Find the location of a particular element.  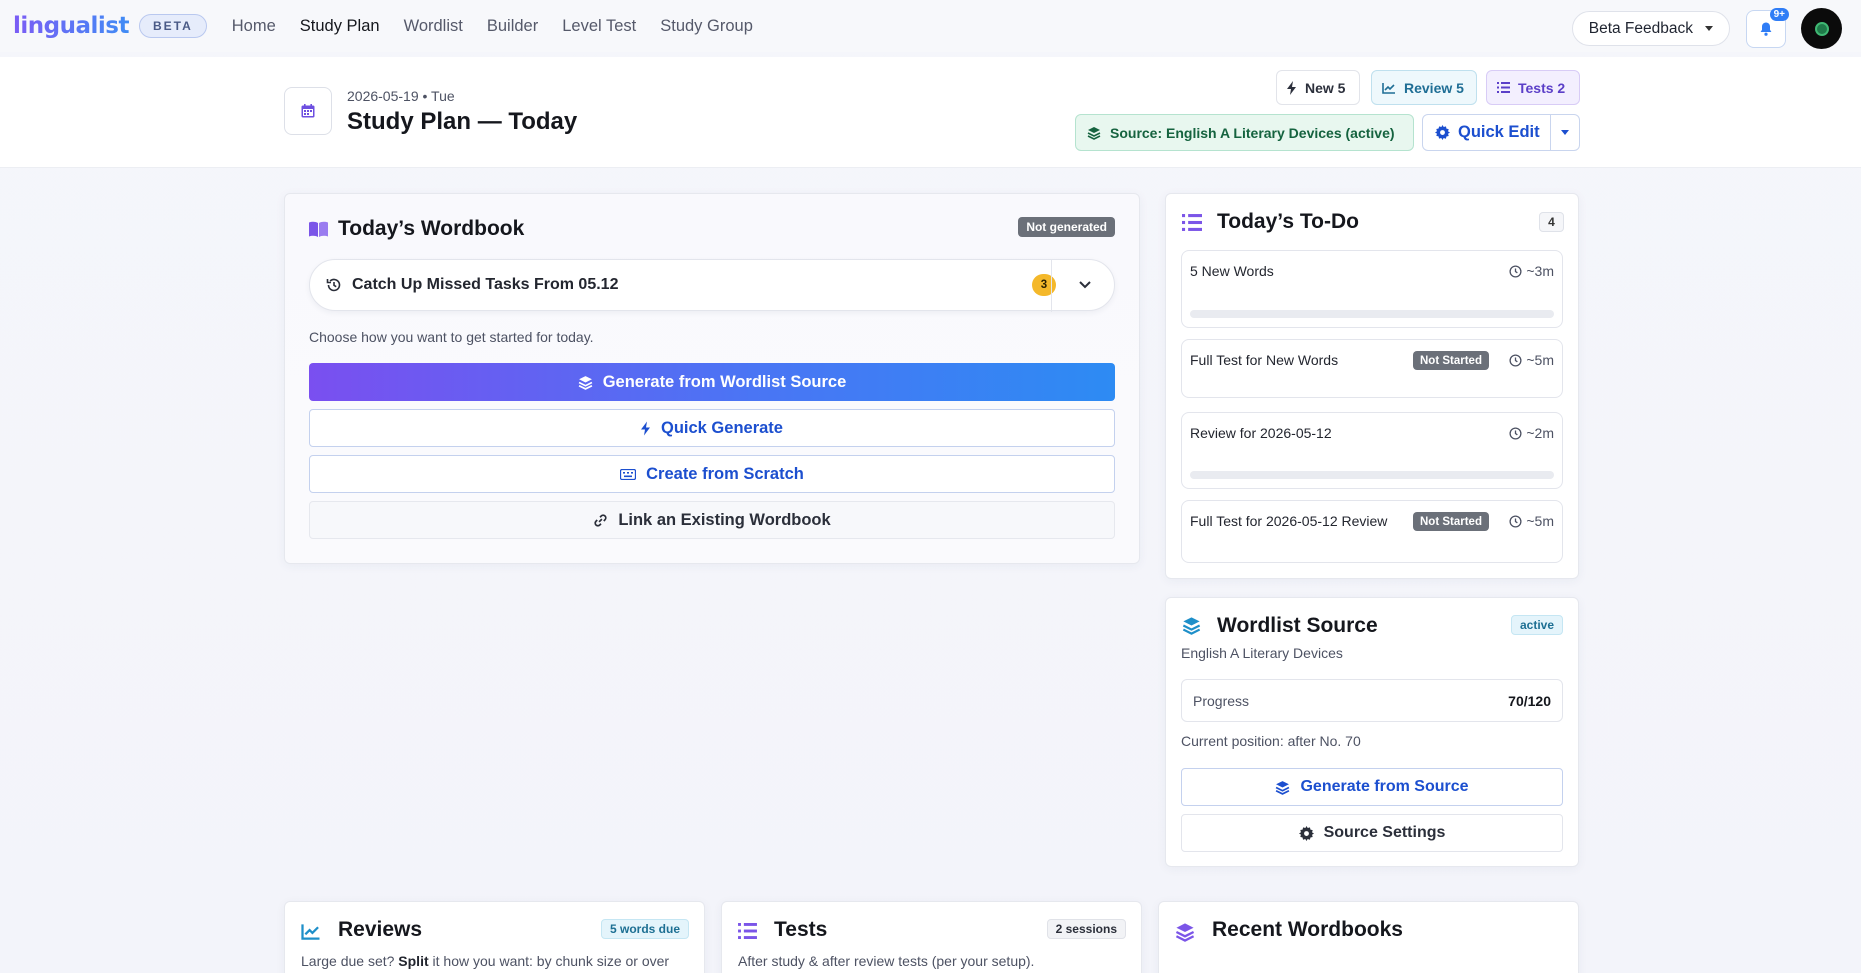

new-words-chip: New 5 is located at coordinates (1318, 87).